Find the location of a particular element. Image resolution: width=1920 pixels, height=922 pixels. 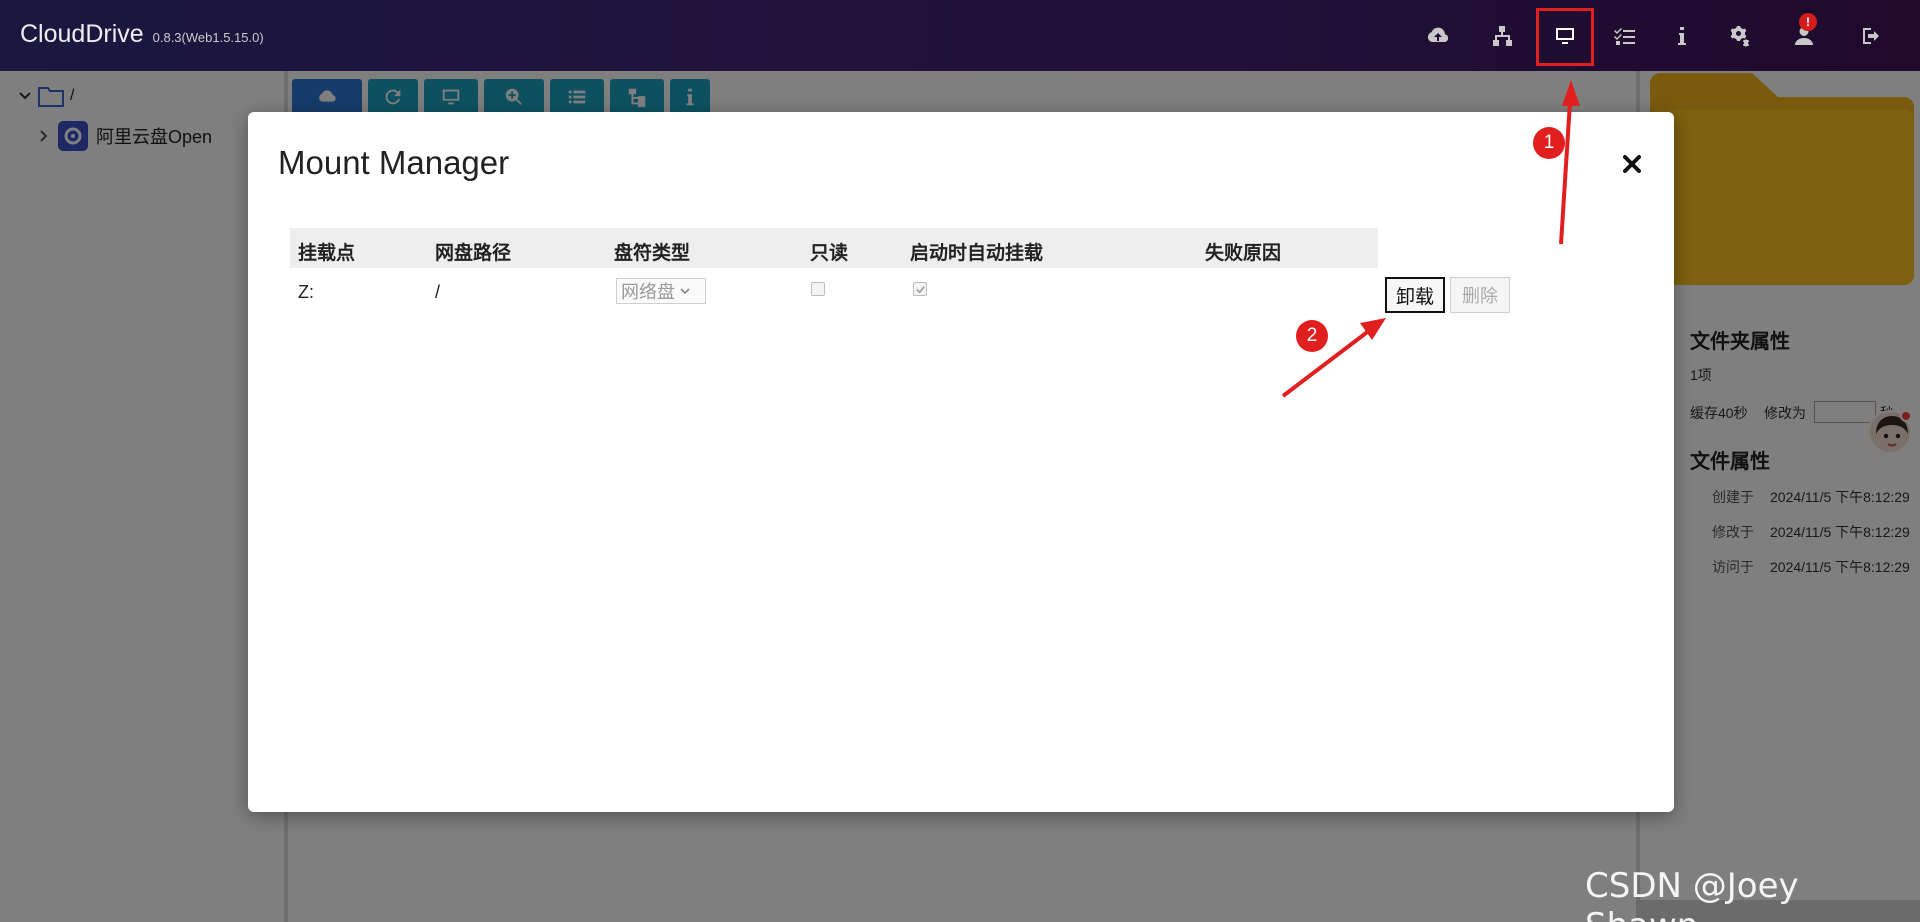

column-drive-type: 盘符类型 is located at coordinates (652, 253).